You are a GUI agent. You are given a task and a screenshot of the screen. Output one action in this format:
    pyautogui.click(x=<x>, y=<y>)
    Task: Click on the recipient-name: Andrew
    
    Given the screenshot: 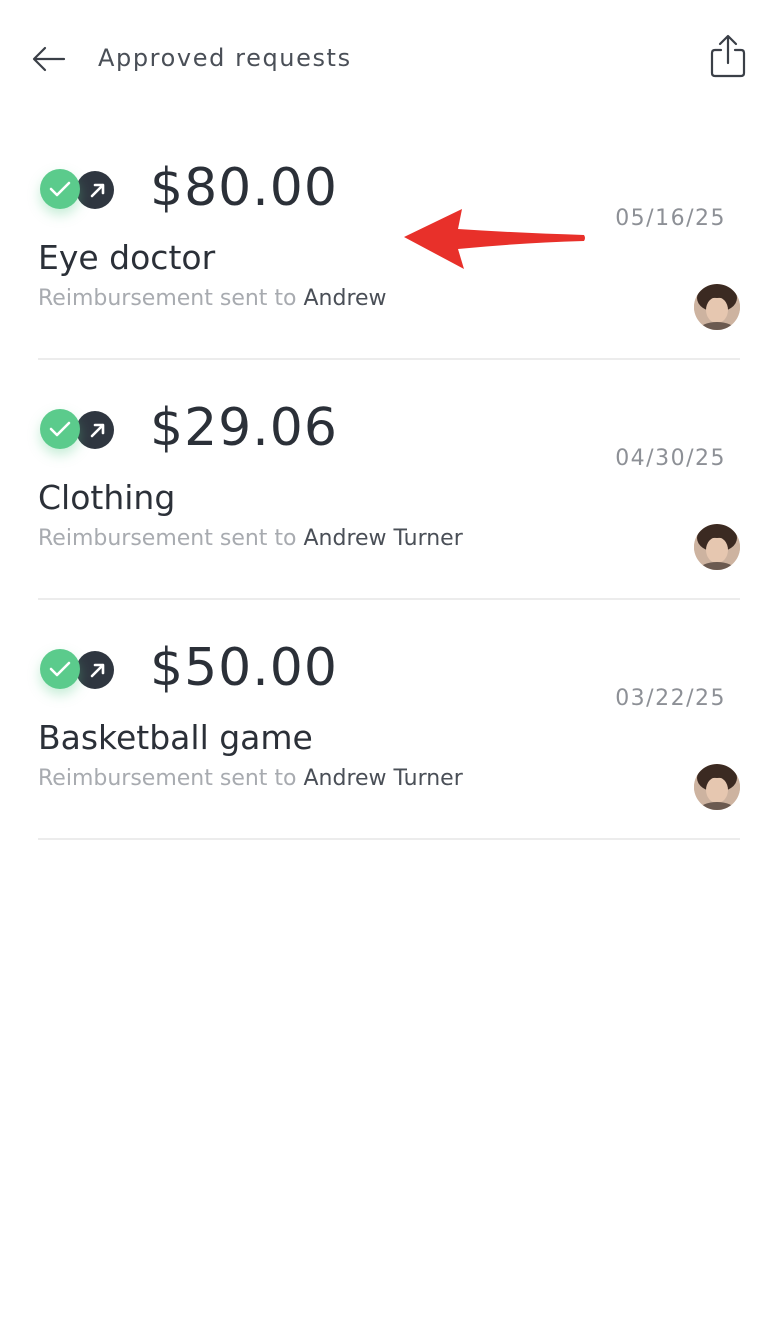 What is the action you would take?
    pyautogui.click(x=345, y=298)
    